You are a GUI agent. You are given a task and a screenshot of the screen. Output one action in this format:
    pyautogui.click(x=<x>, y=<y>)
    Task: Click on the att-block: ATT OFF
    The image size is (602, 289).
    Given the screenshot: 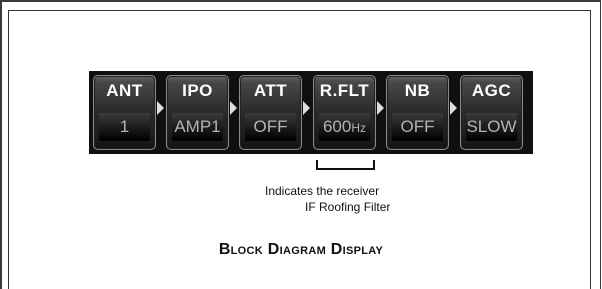 What is the action you would take?
    pyautogui.click(x=270, y=112)
    